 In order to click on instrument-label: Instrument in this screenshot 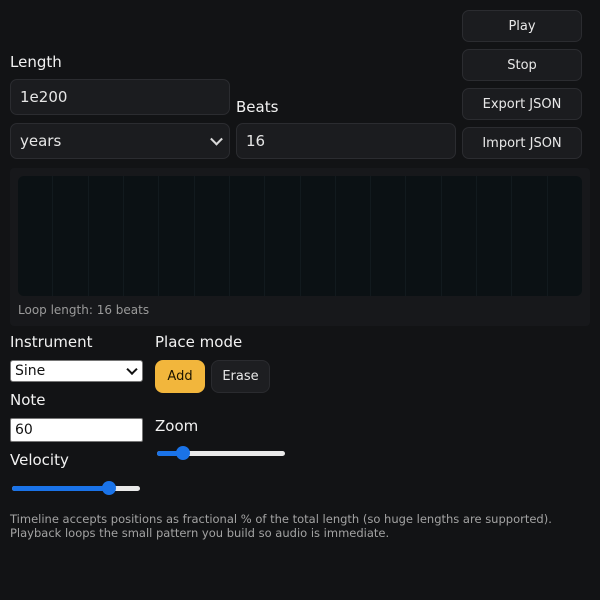, I will do `click(51, 342)`.